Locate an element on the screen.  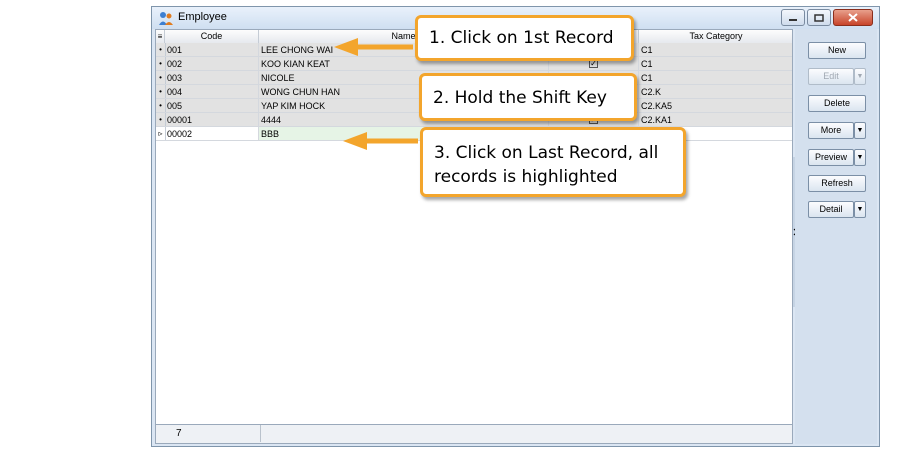
callout-step2: 2. Hold the Shift Key is located at coordinates (528, 97).